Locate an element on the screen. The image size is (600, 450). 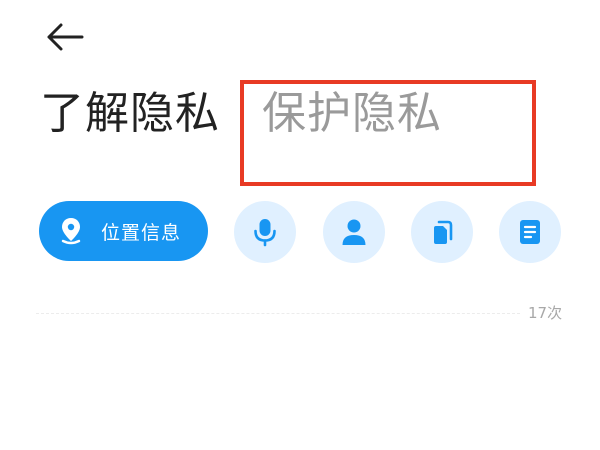
chip-files is located at coordinates (442, 232).